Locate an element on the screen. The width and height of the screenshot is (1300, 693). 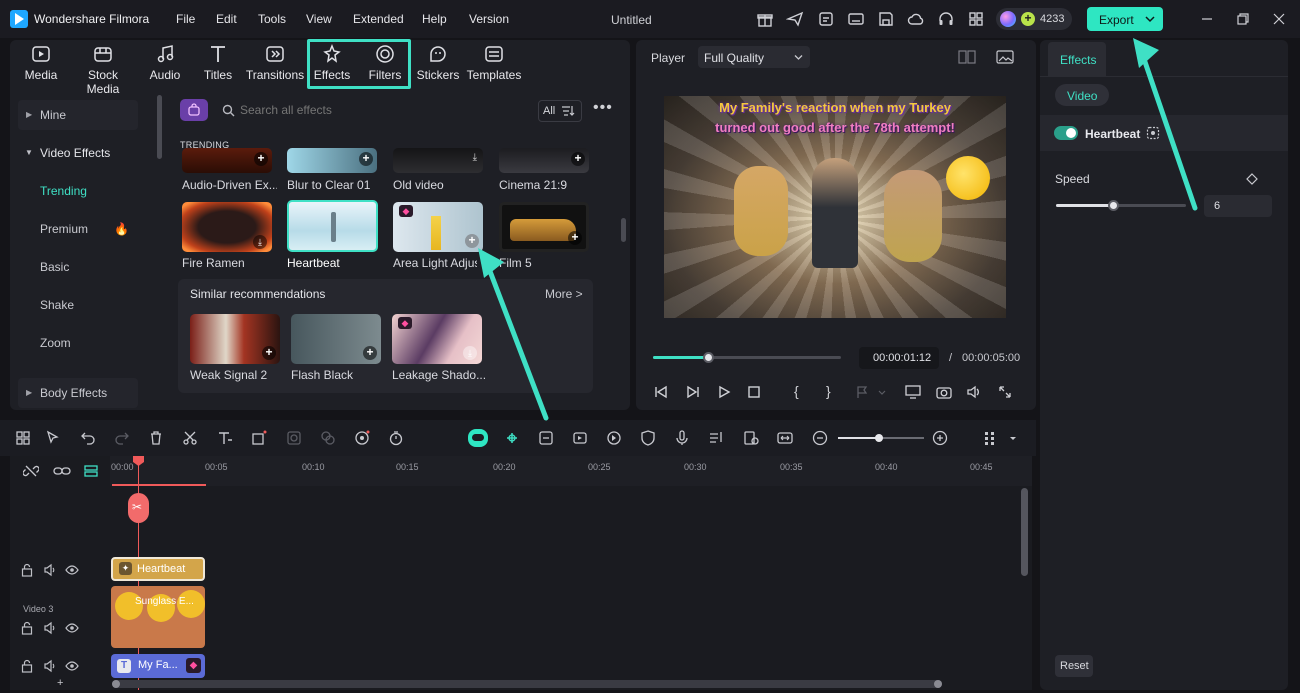
menu-view: View is located at coordinates (319, 19).